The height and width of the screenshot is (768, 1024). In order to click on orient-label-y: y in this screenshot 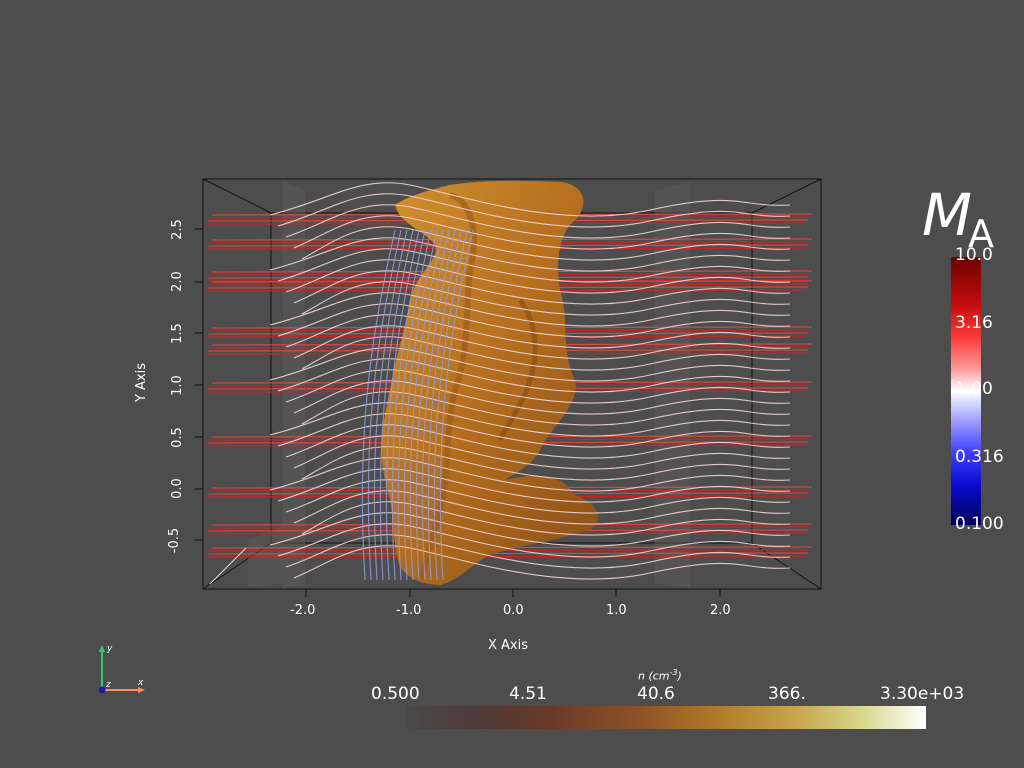, I will do `click(109, 649)`.